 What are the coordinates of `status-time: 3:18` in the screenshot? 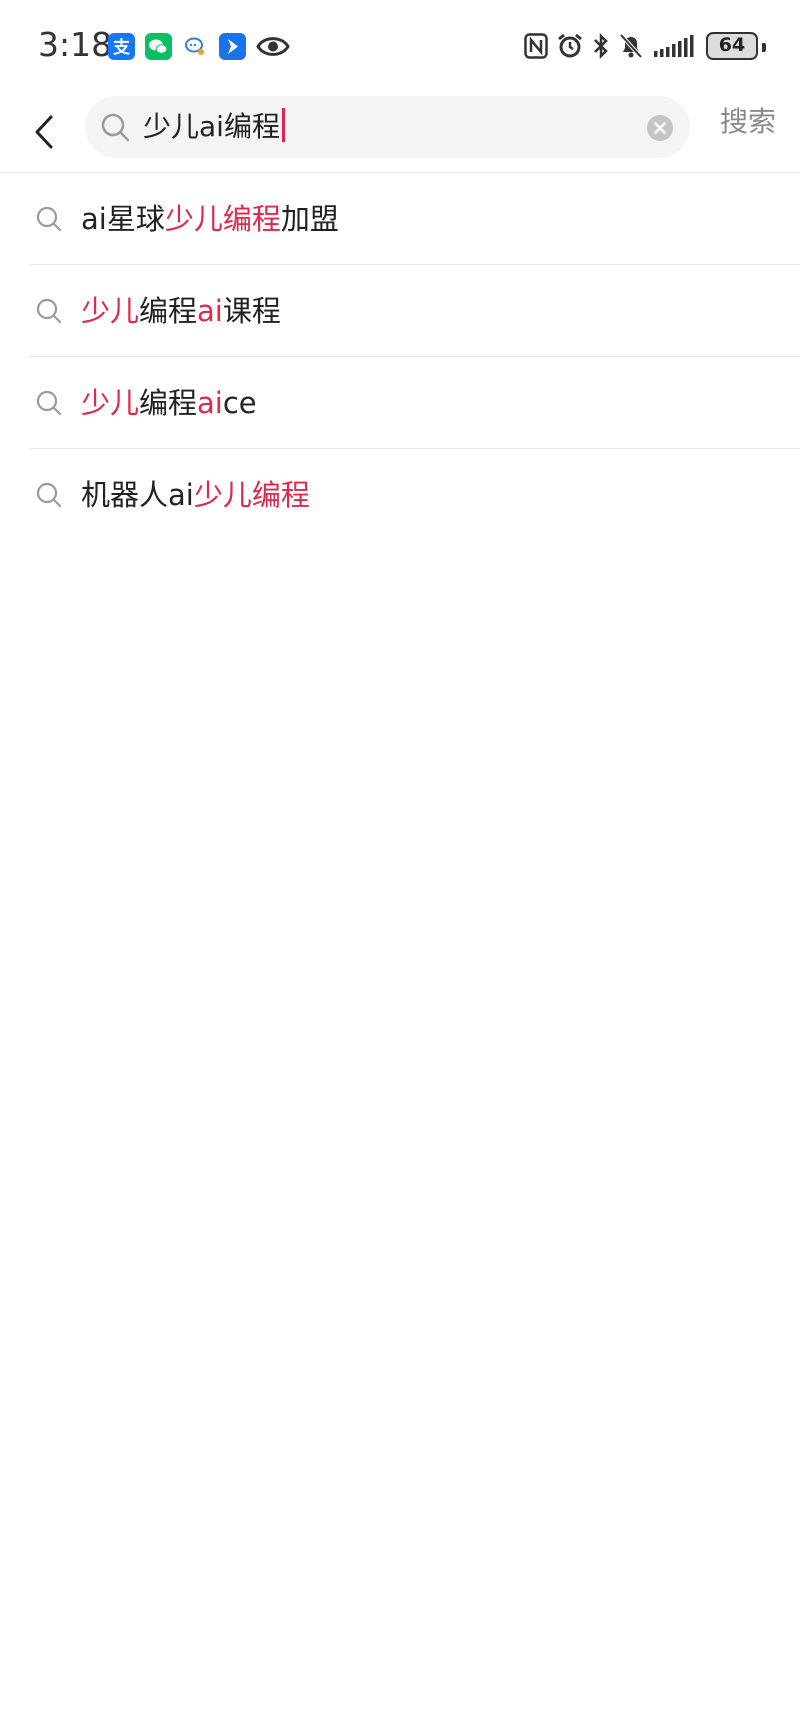 It's located at (75, 44).